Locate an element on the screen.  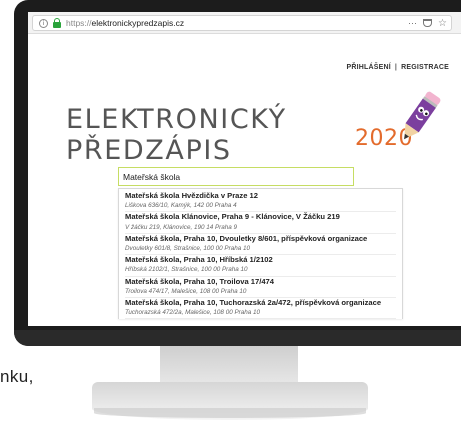
bookmark-star-icon: ☆ is located at coordinates (442, 23).